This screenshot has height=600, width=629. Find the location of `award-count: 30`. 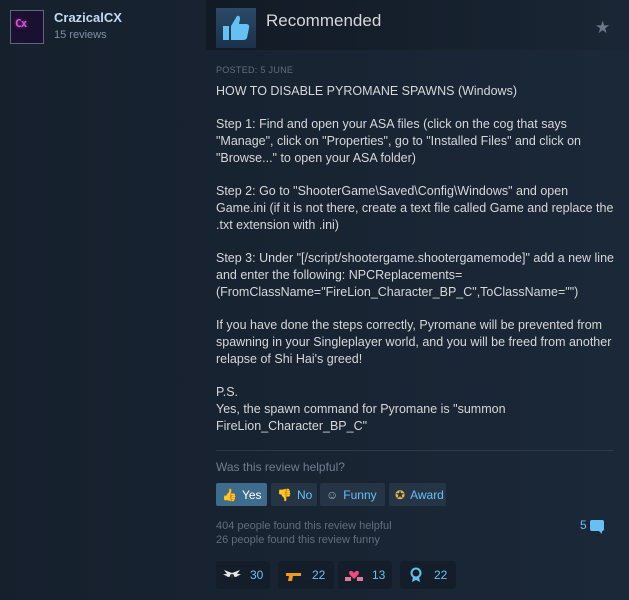

award-count: 30 is located at coordinates (257, 575).